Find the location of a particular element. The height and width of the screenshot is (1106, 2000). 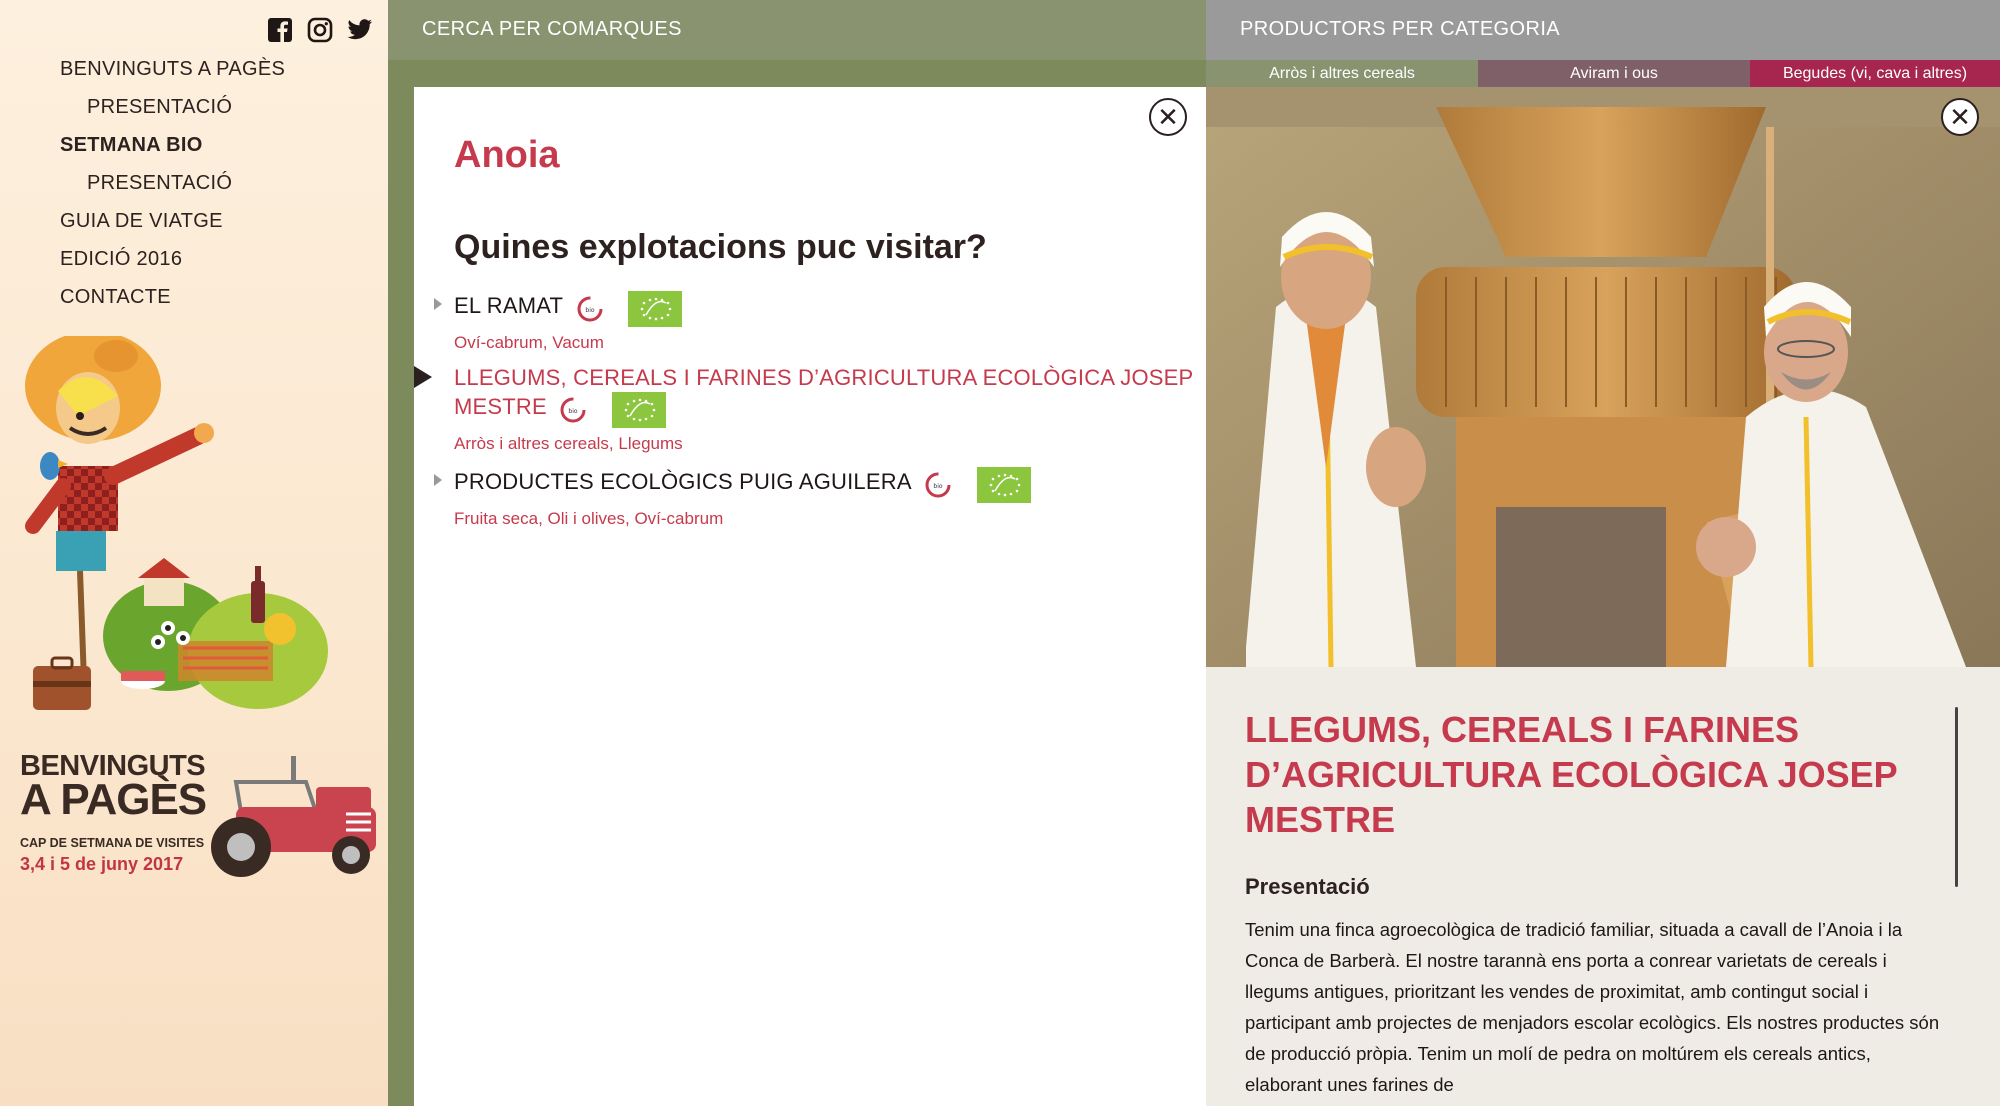

farms-question-heading: Quines explotacions puc visitar? is located at coordinates (720, 247).